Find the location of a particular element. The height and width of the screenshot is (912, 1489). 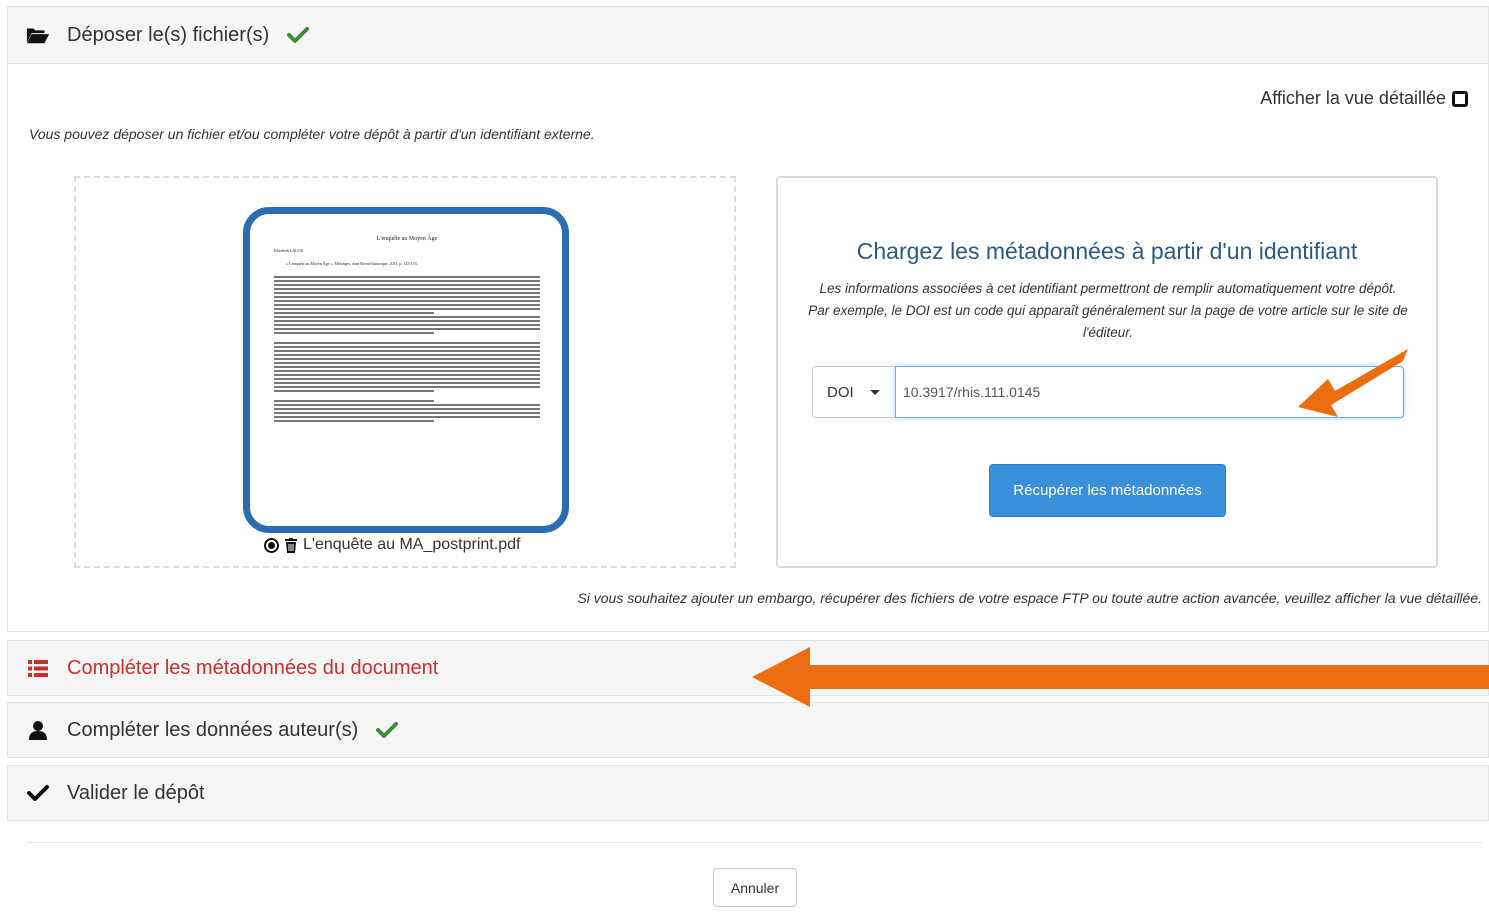

detailed-view-link: afficher la vue détaillée. is located at coordinates (1408, 598).